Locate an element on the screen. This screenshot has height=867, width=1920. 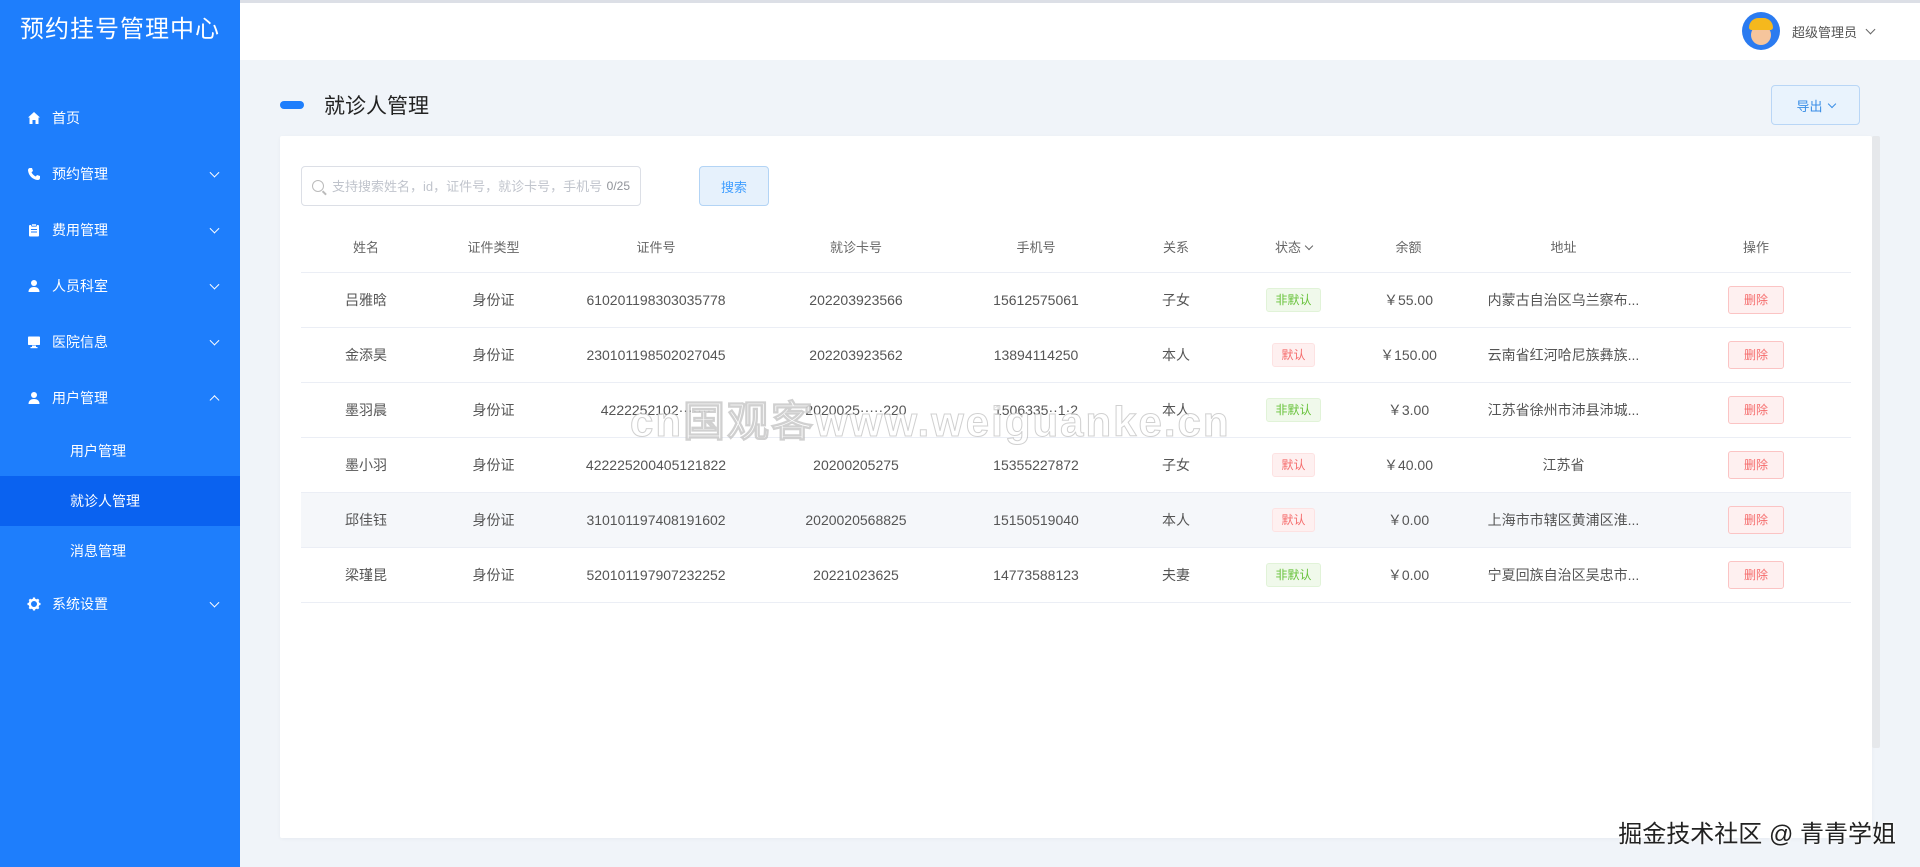
column-header: 关系 is located at coordinates (1176, 247).